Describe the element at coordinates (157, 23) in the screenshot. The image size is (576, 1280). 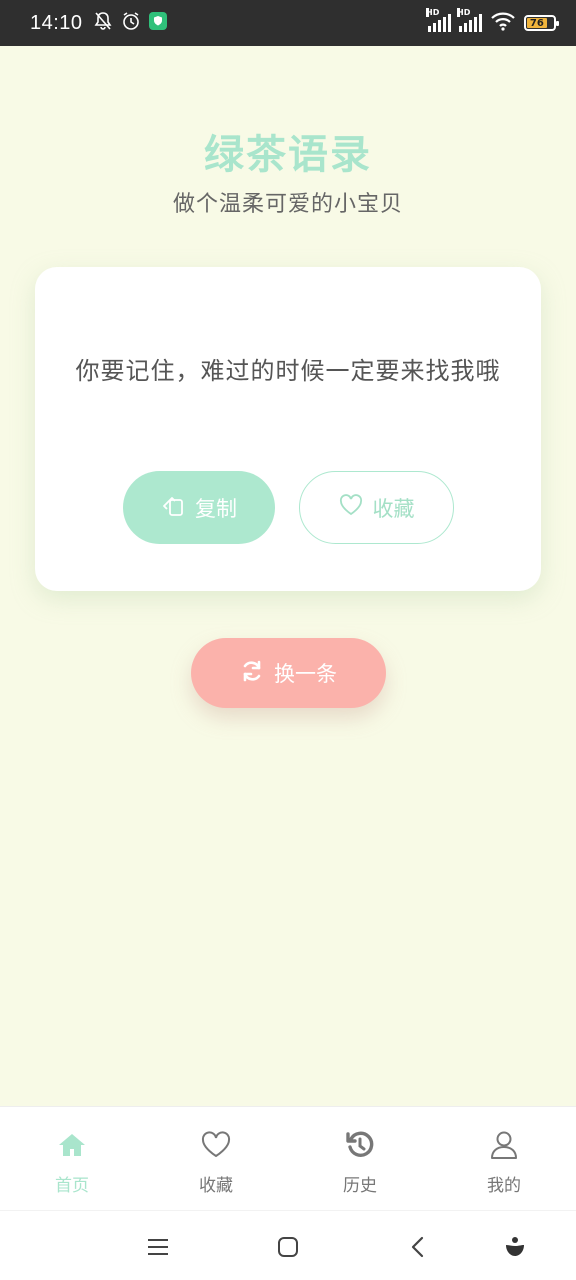
I see `shield-icon` at that location.